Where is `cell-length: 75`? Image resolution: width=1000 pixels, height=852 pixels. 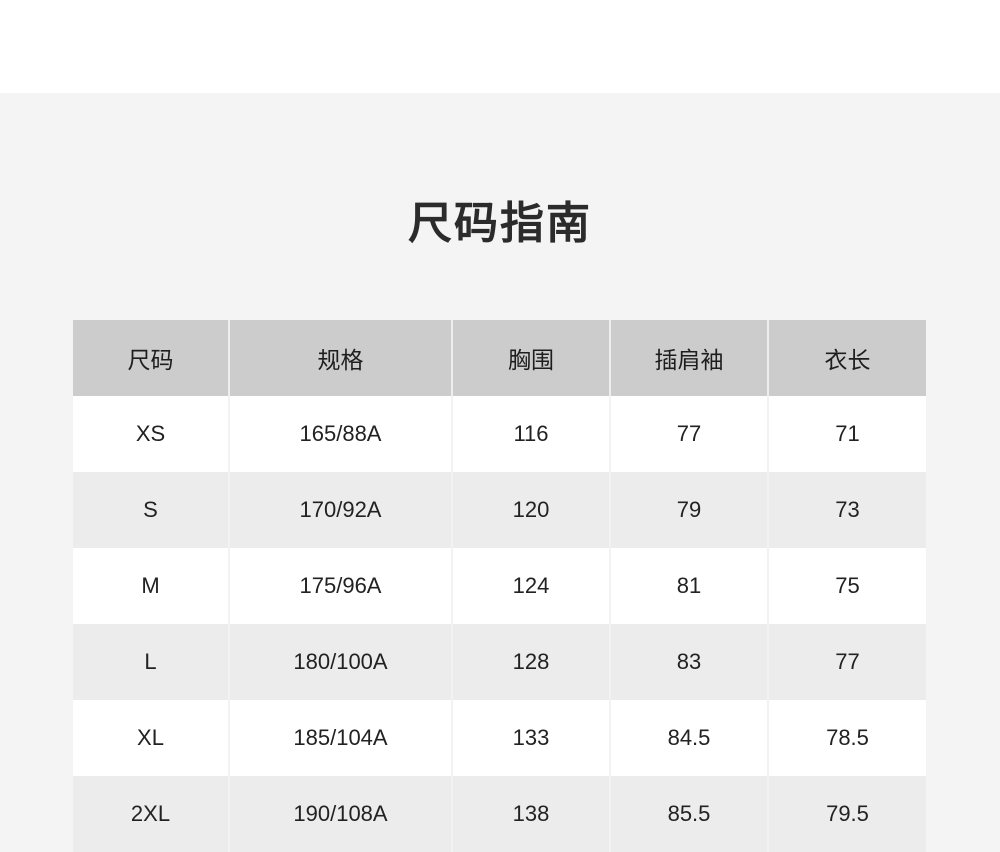
cell-length: 75 is located at coordinates (847, 586).